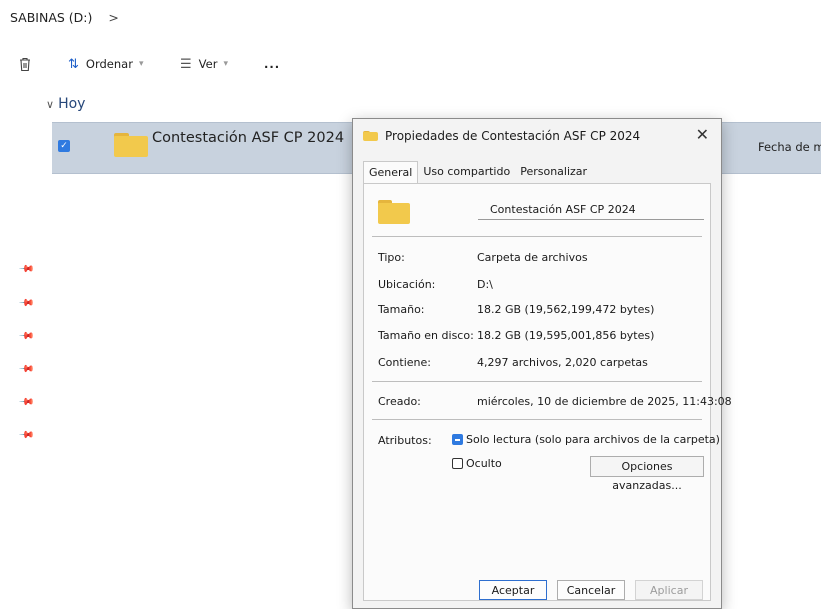  Describe the element at coordinates (109, 64) in the screenshot. I see `sort-label: Ordenar` at that location.